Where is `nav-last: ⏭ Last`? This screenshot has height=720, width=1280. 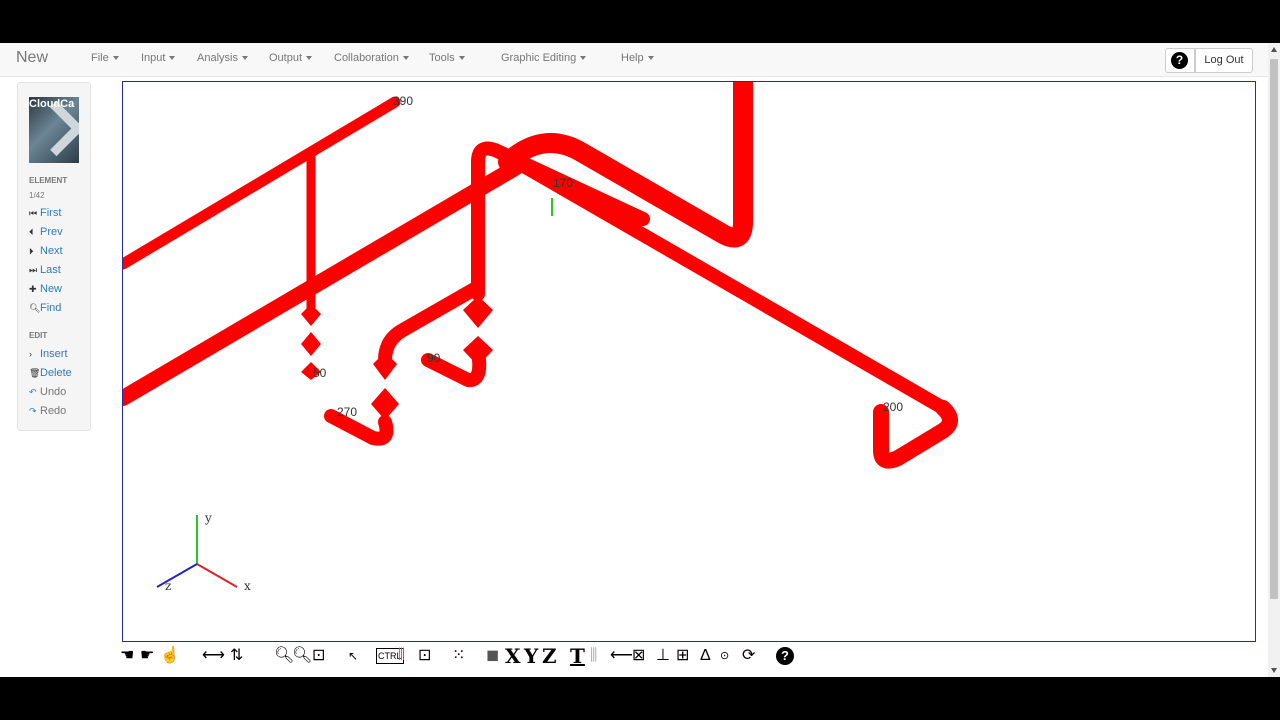
nav-last: ⏭ Last is located at coordinates (45, 270).